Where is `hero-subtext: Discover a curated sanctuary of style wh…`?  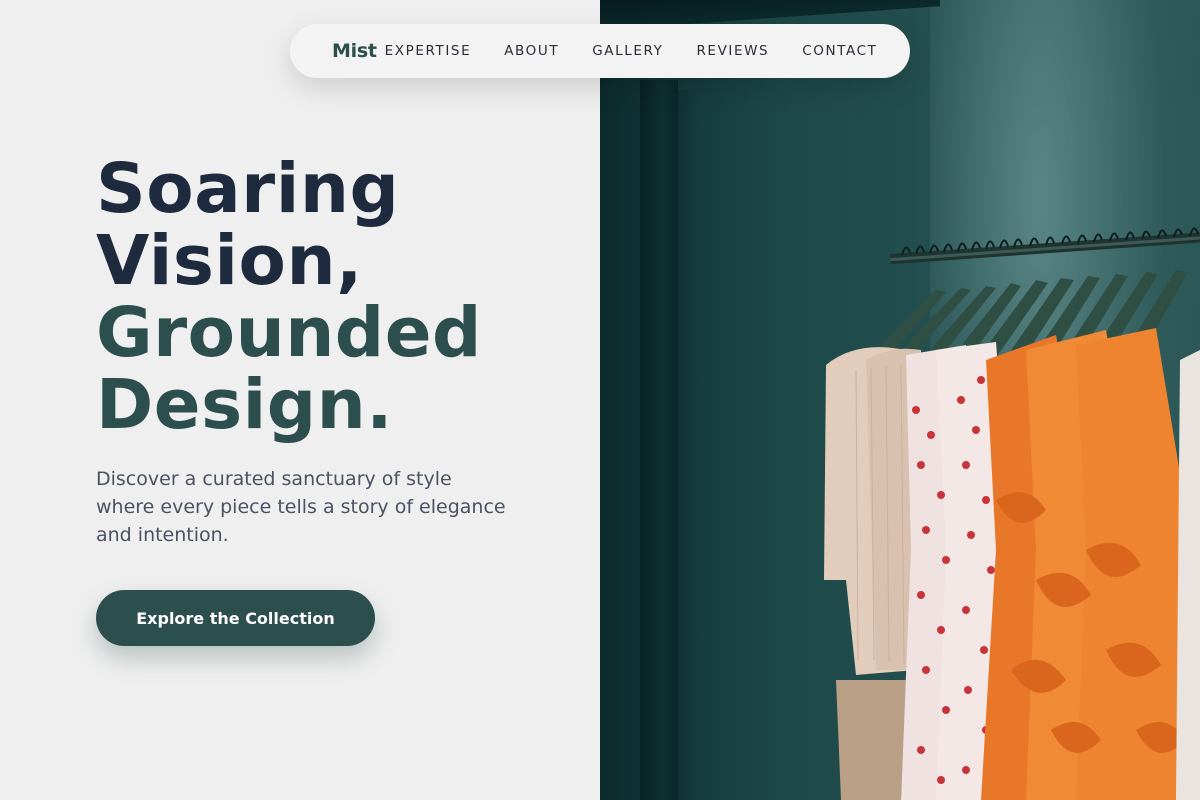 hero-subtext: Discover a curated sanctuary of style wh… is located at coordinates (301, 507).